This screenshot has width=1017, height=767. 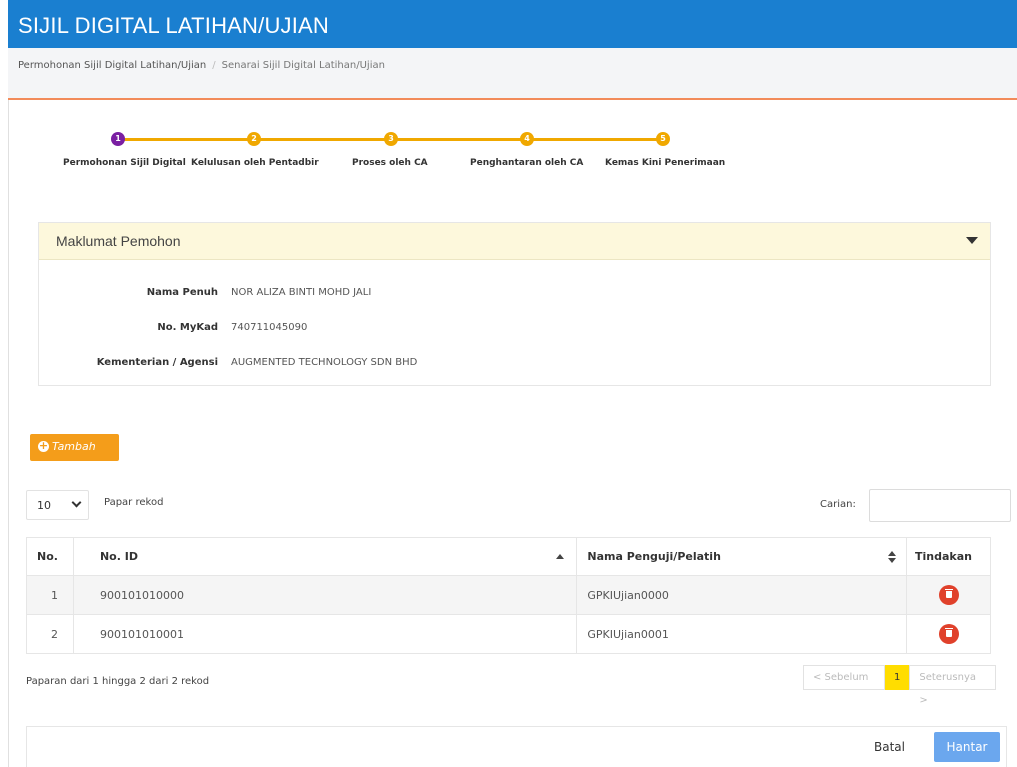 I want to click on step-5-label: Kemas Kini Penerimaan, so click(x=665, y=163).